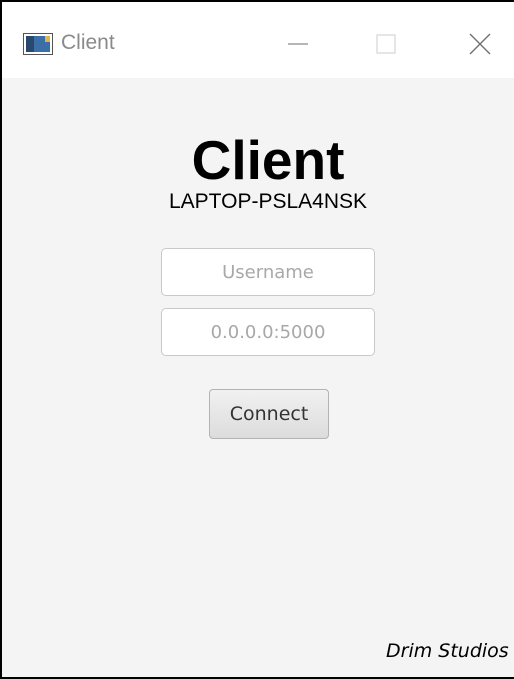 Image resolution: width=514 pixels, height=679 pixels. What do you see at coordinates (268, 201) in the screenshot?
I see `hostname-label: LAPTOP-PSLA4NSK` at bounding box center [268, 201].